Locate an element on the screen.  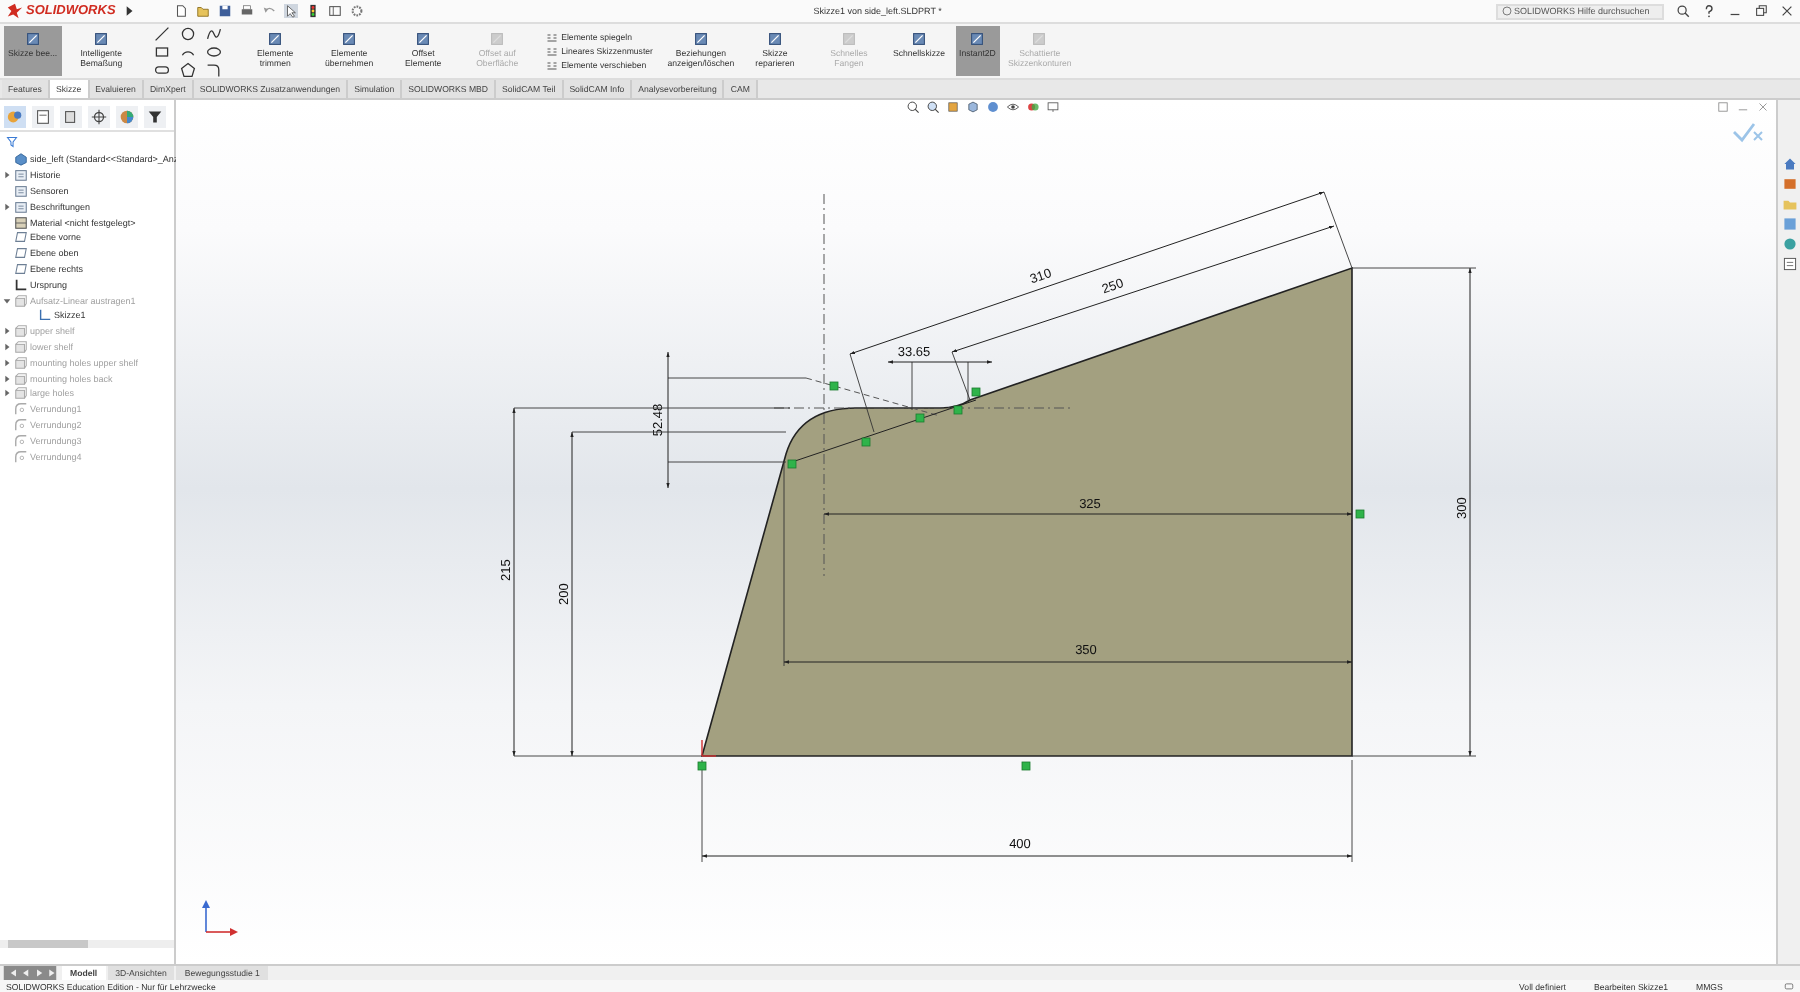
axis-triad-icon is located at coordinates (220, 918).